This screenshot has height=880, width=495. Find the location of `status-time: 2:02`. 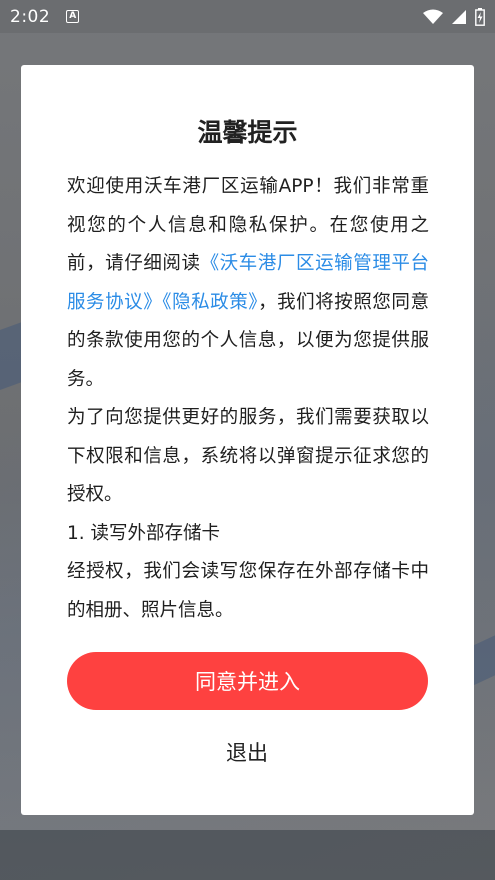

status-time: 2:02 is located at coordinates (30, 16).